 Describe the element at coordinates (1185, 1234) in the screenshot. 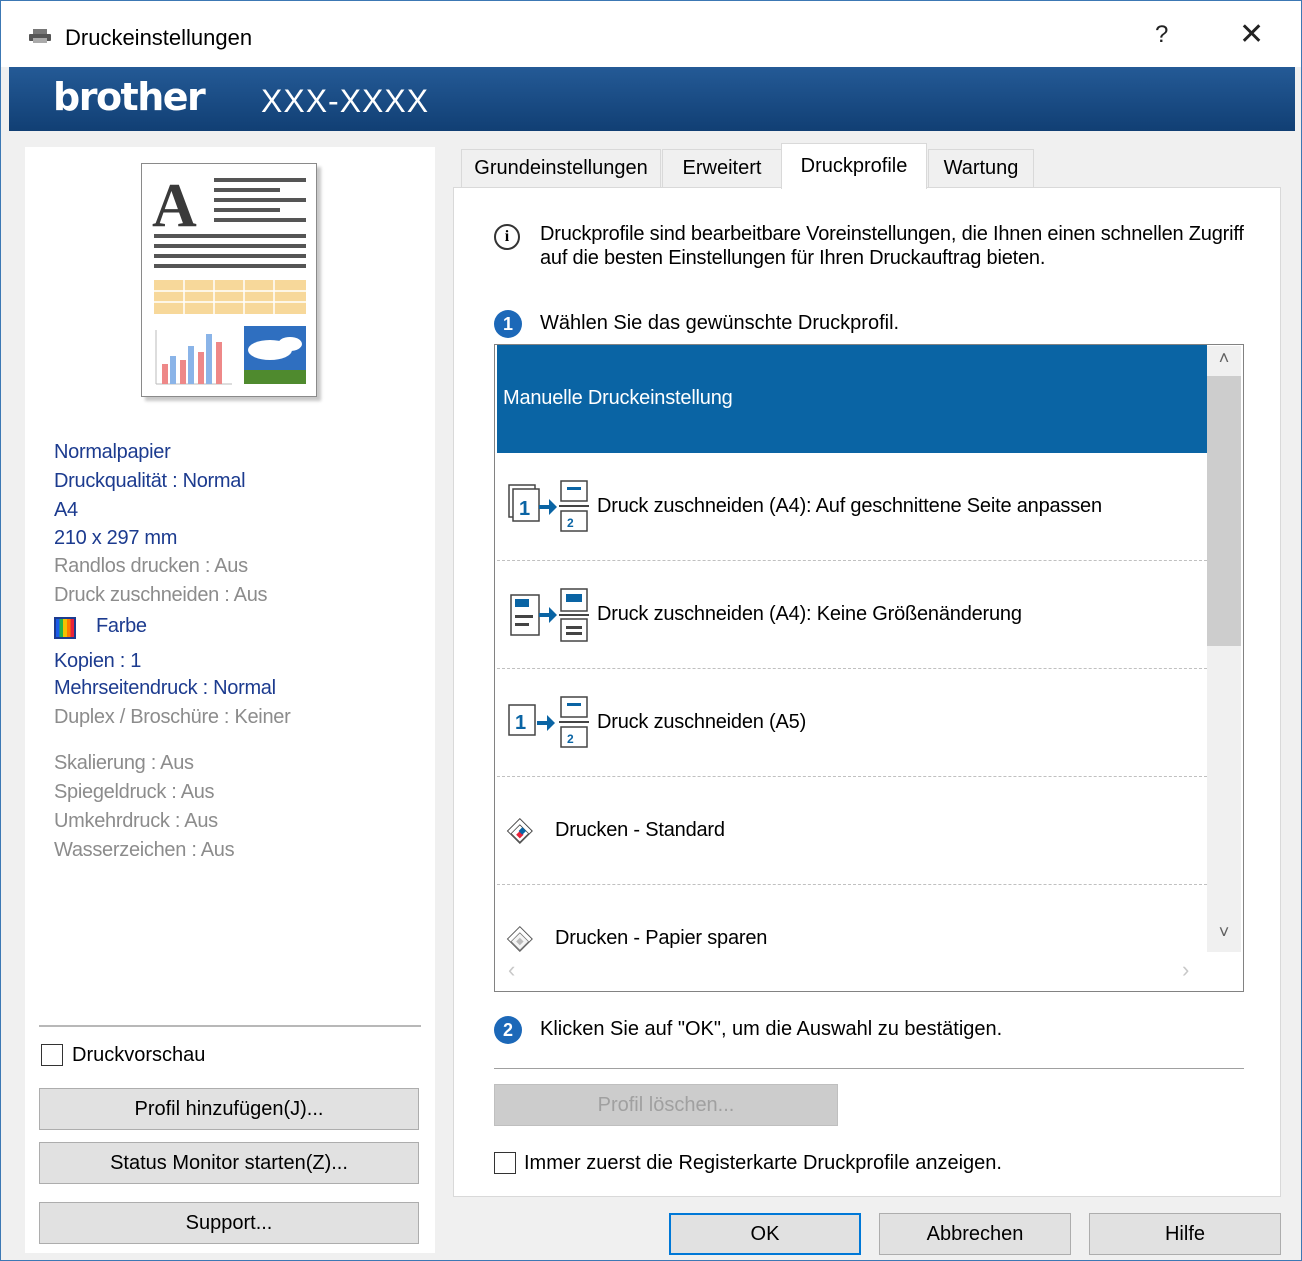

I see `help-button: Hilfe` at that location.